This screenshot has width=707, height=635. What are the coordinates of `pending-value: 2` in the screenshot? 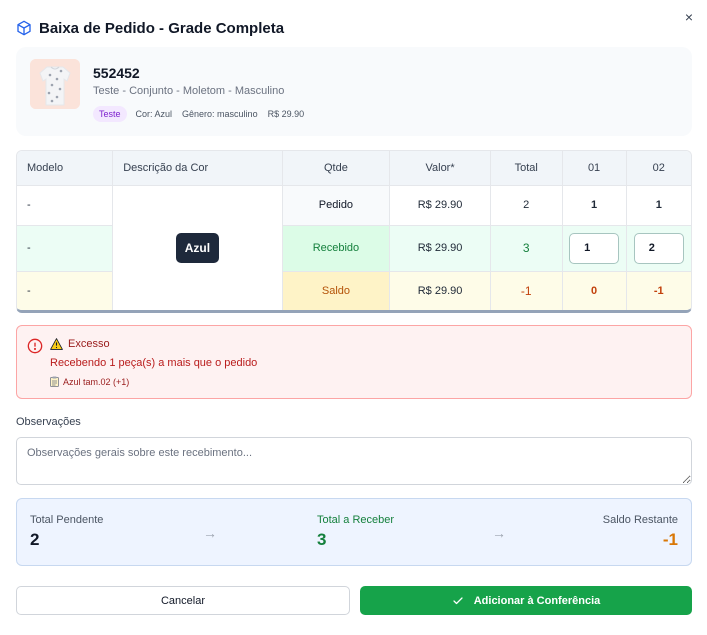 It's located at (35, 539).